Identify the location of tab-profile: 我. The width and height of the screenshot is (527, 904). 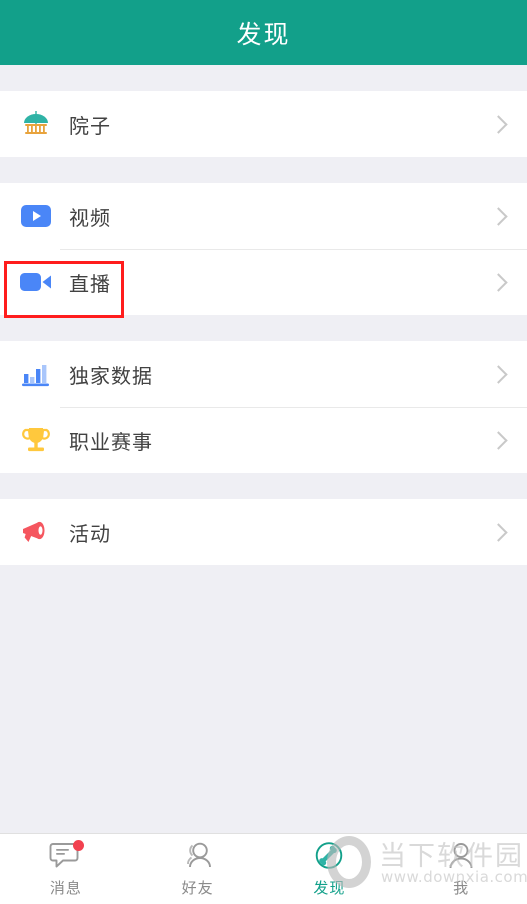
(461, 869).